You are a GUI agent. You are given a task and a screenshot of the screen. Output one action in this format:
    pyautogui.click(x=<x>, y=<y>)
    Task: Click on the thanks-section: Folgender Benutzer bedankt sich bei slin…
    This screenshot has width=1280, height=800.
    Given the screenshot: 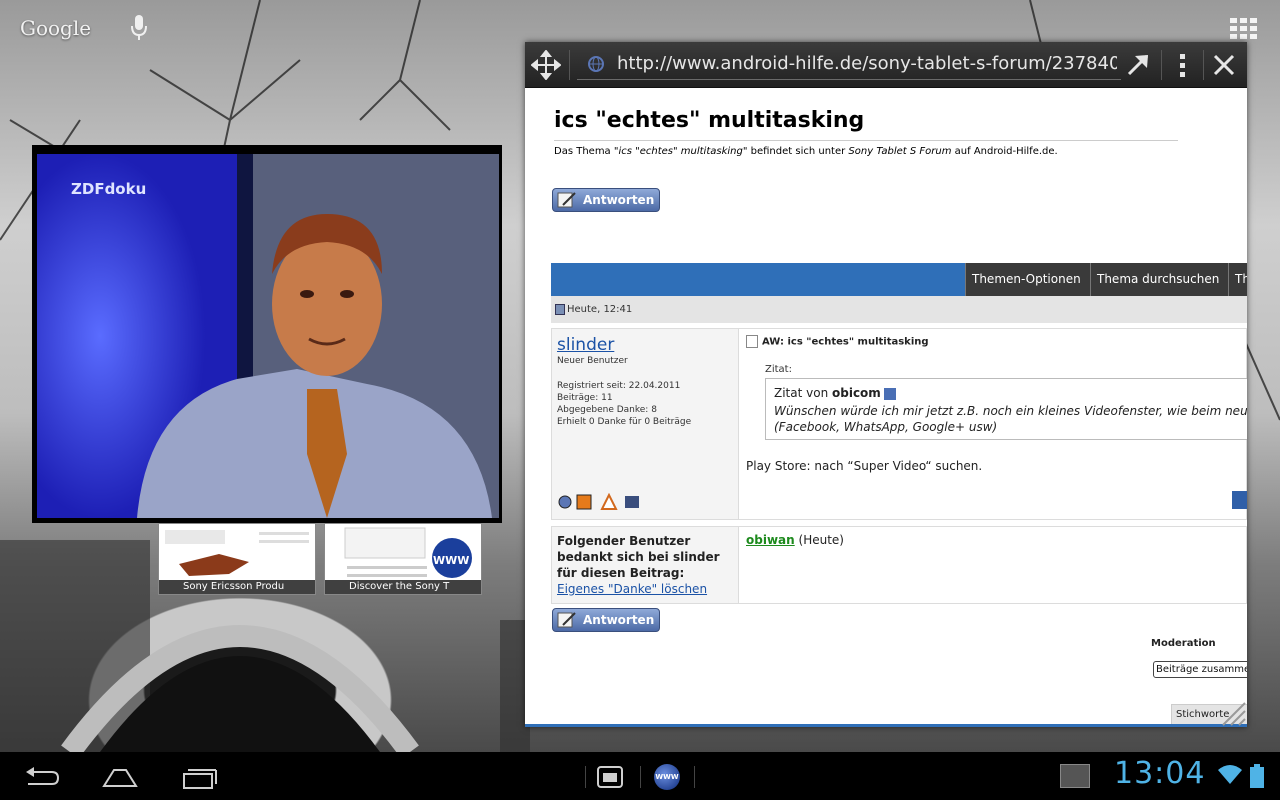 What is the action you would take?
    pyautogui.click(x=899, y=565)
    